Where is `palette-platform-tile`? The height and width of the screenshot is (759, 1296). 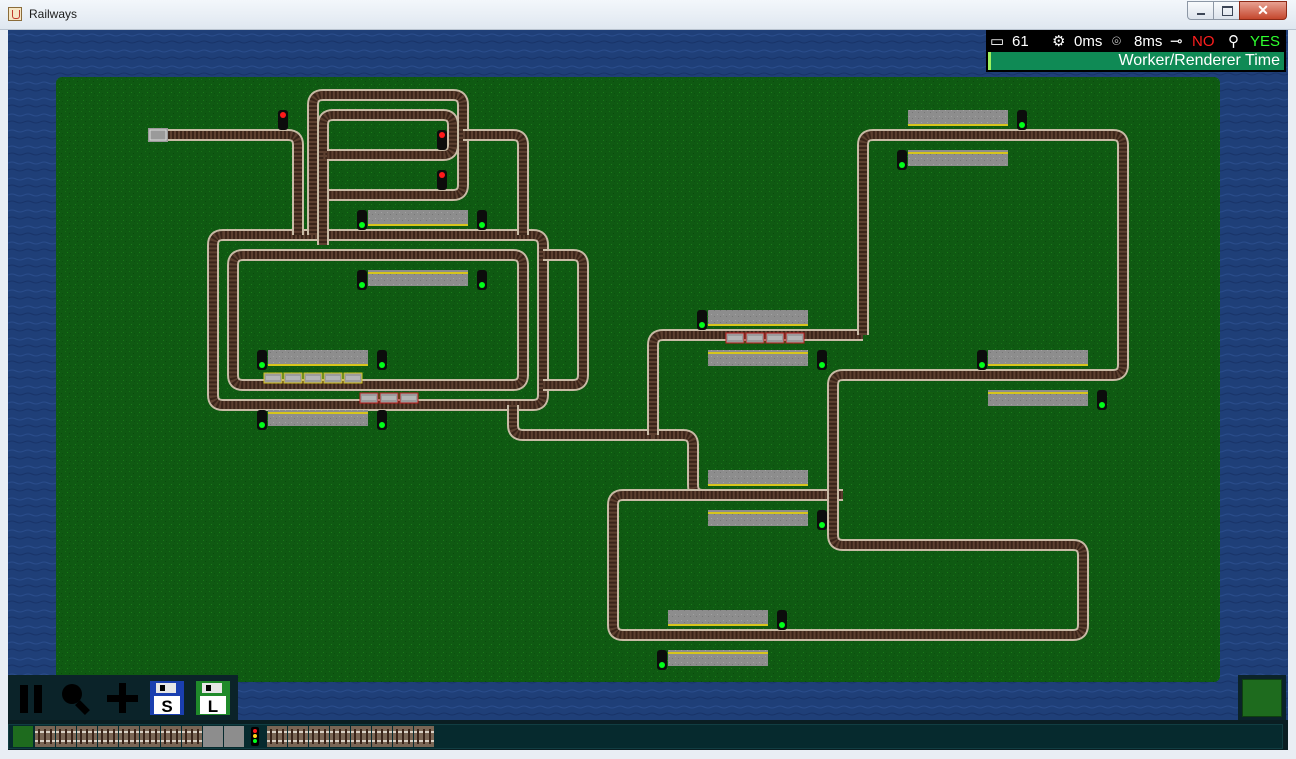 palette-platform-tile is located at coordinates (213, 736).